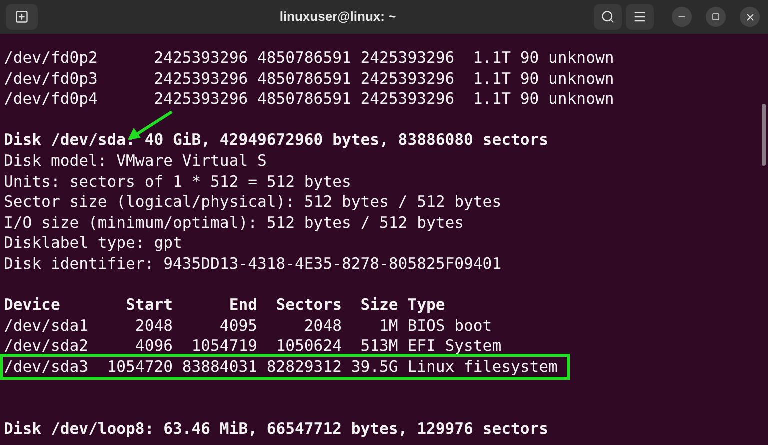 The image size is (768, 445). I want to click on scrollbar, so click(764, 135).